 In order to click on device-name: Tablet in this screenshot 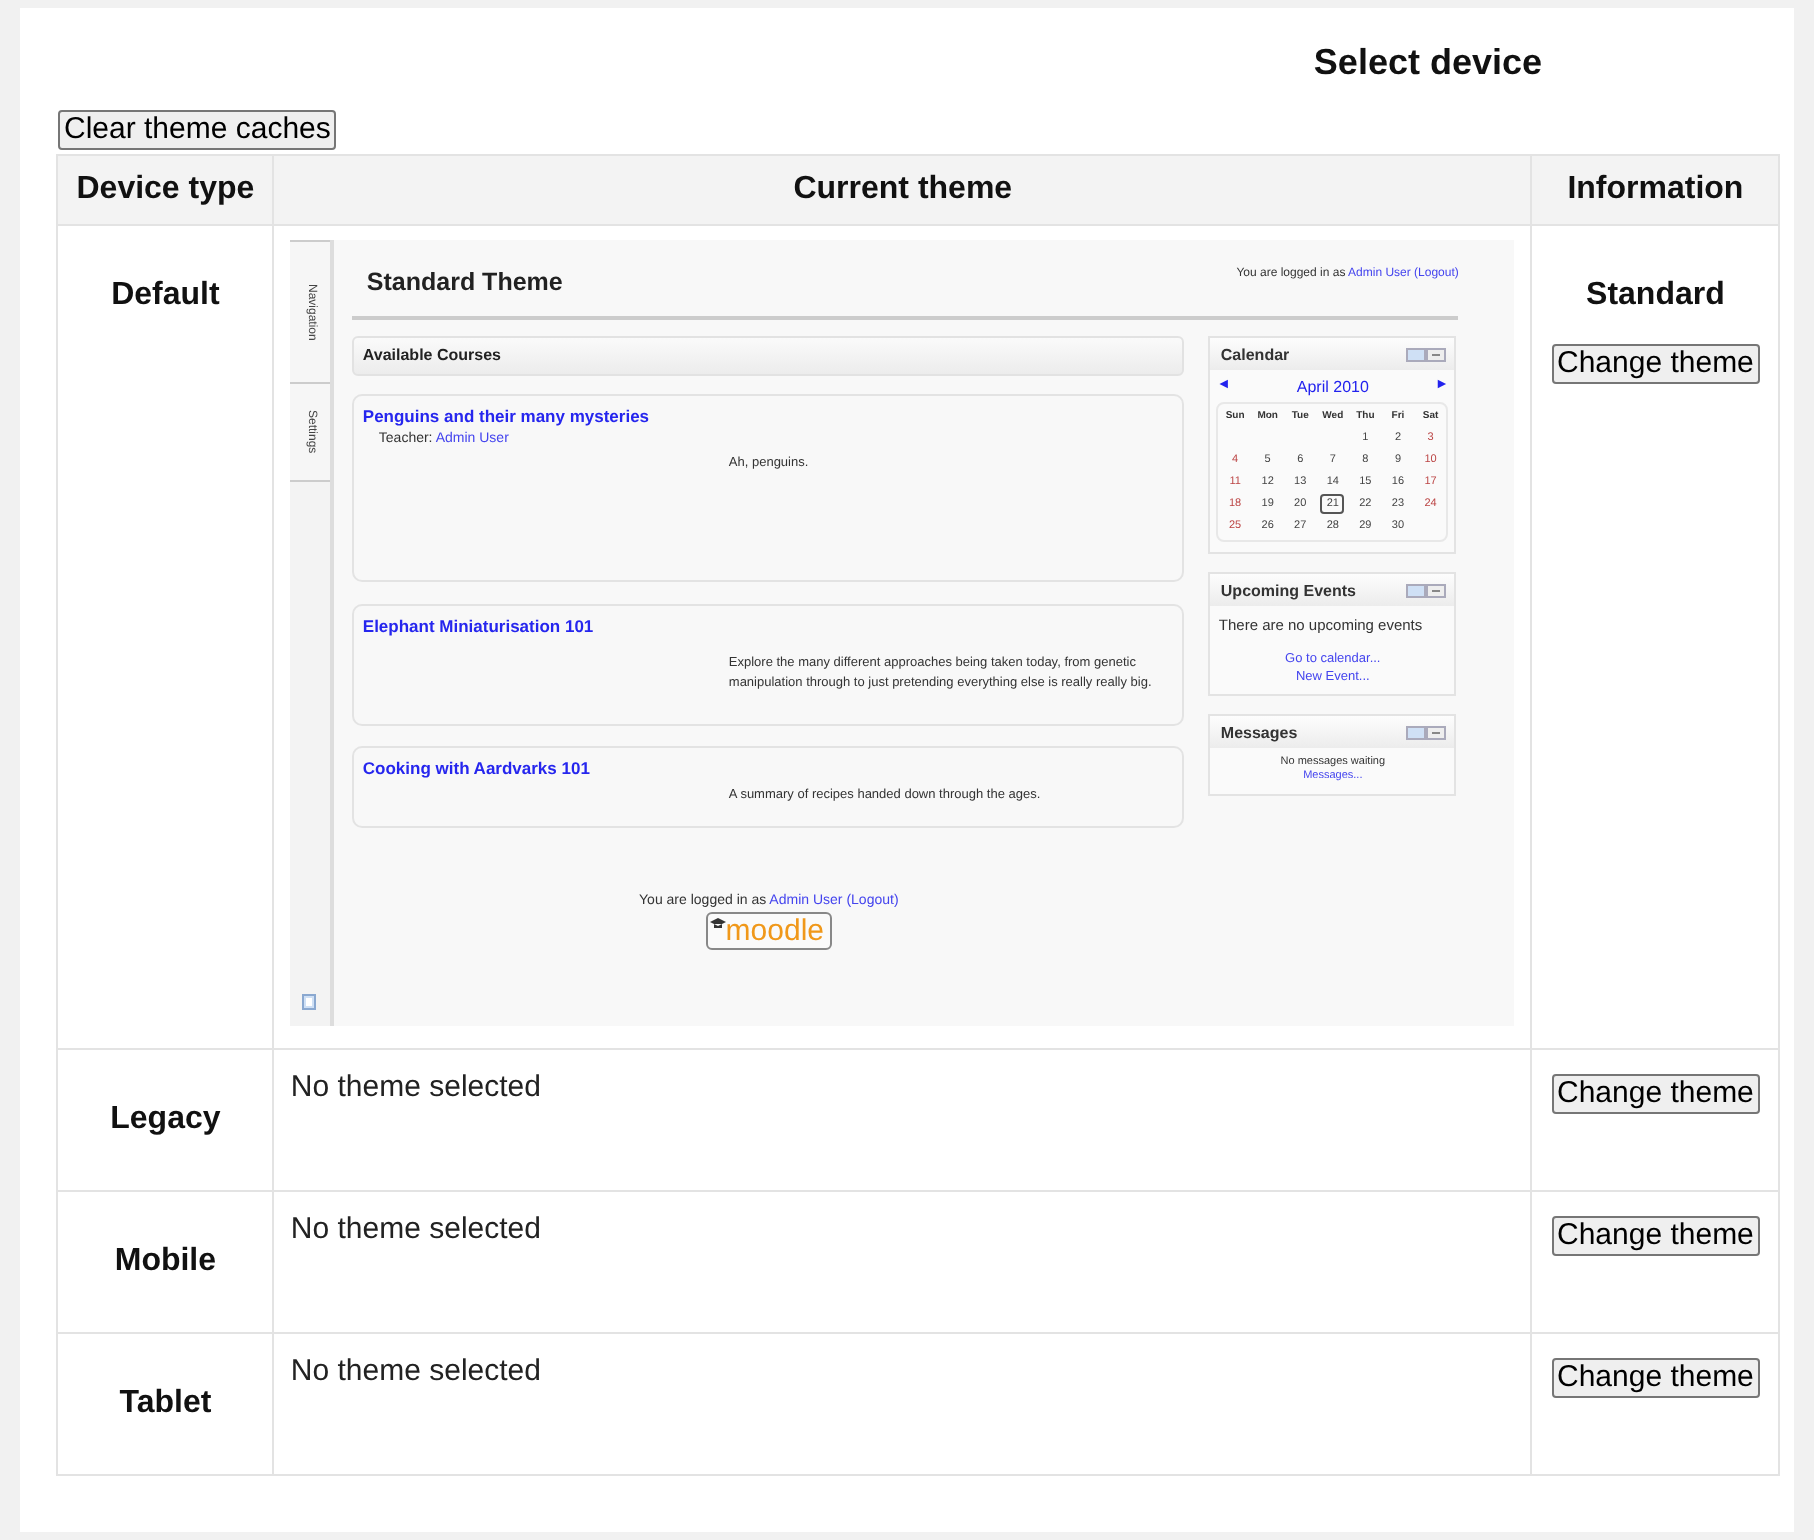, I will do `click(165, 1403)`.